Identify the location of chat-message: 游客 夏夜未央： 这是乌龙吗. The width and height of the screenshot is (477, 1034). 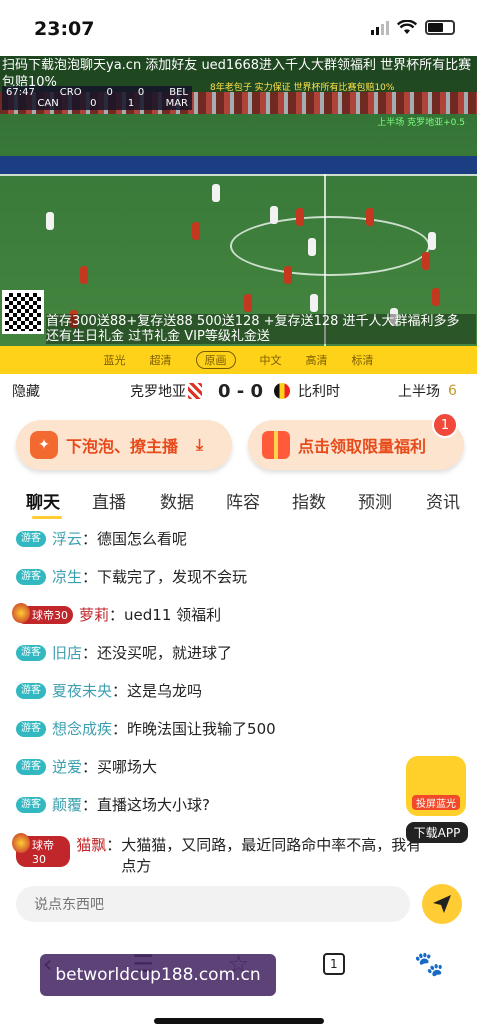
(109, 690).